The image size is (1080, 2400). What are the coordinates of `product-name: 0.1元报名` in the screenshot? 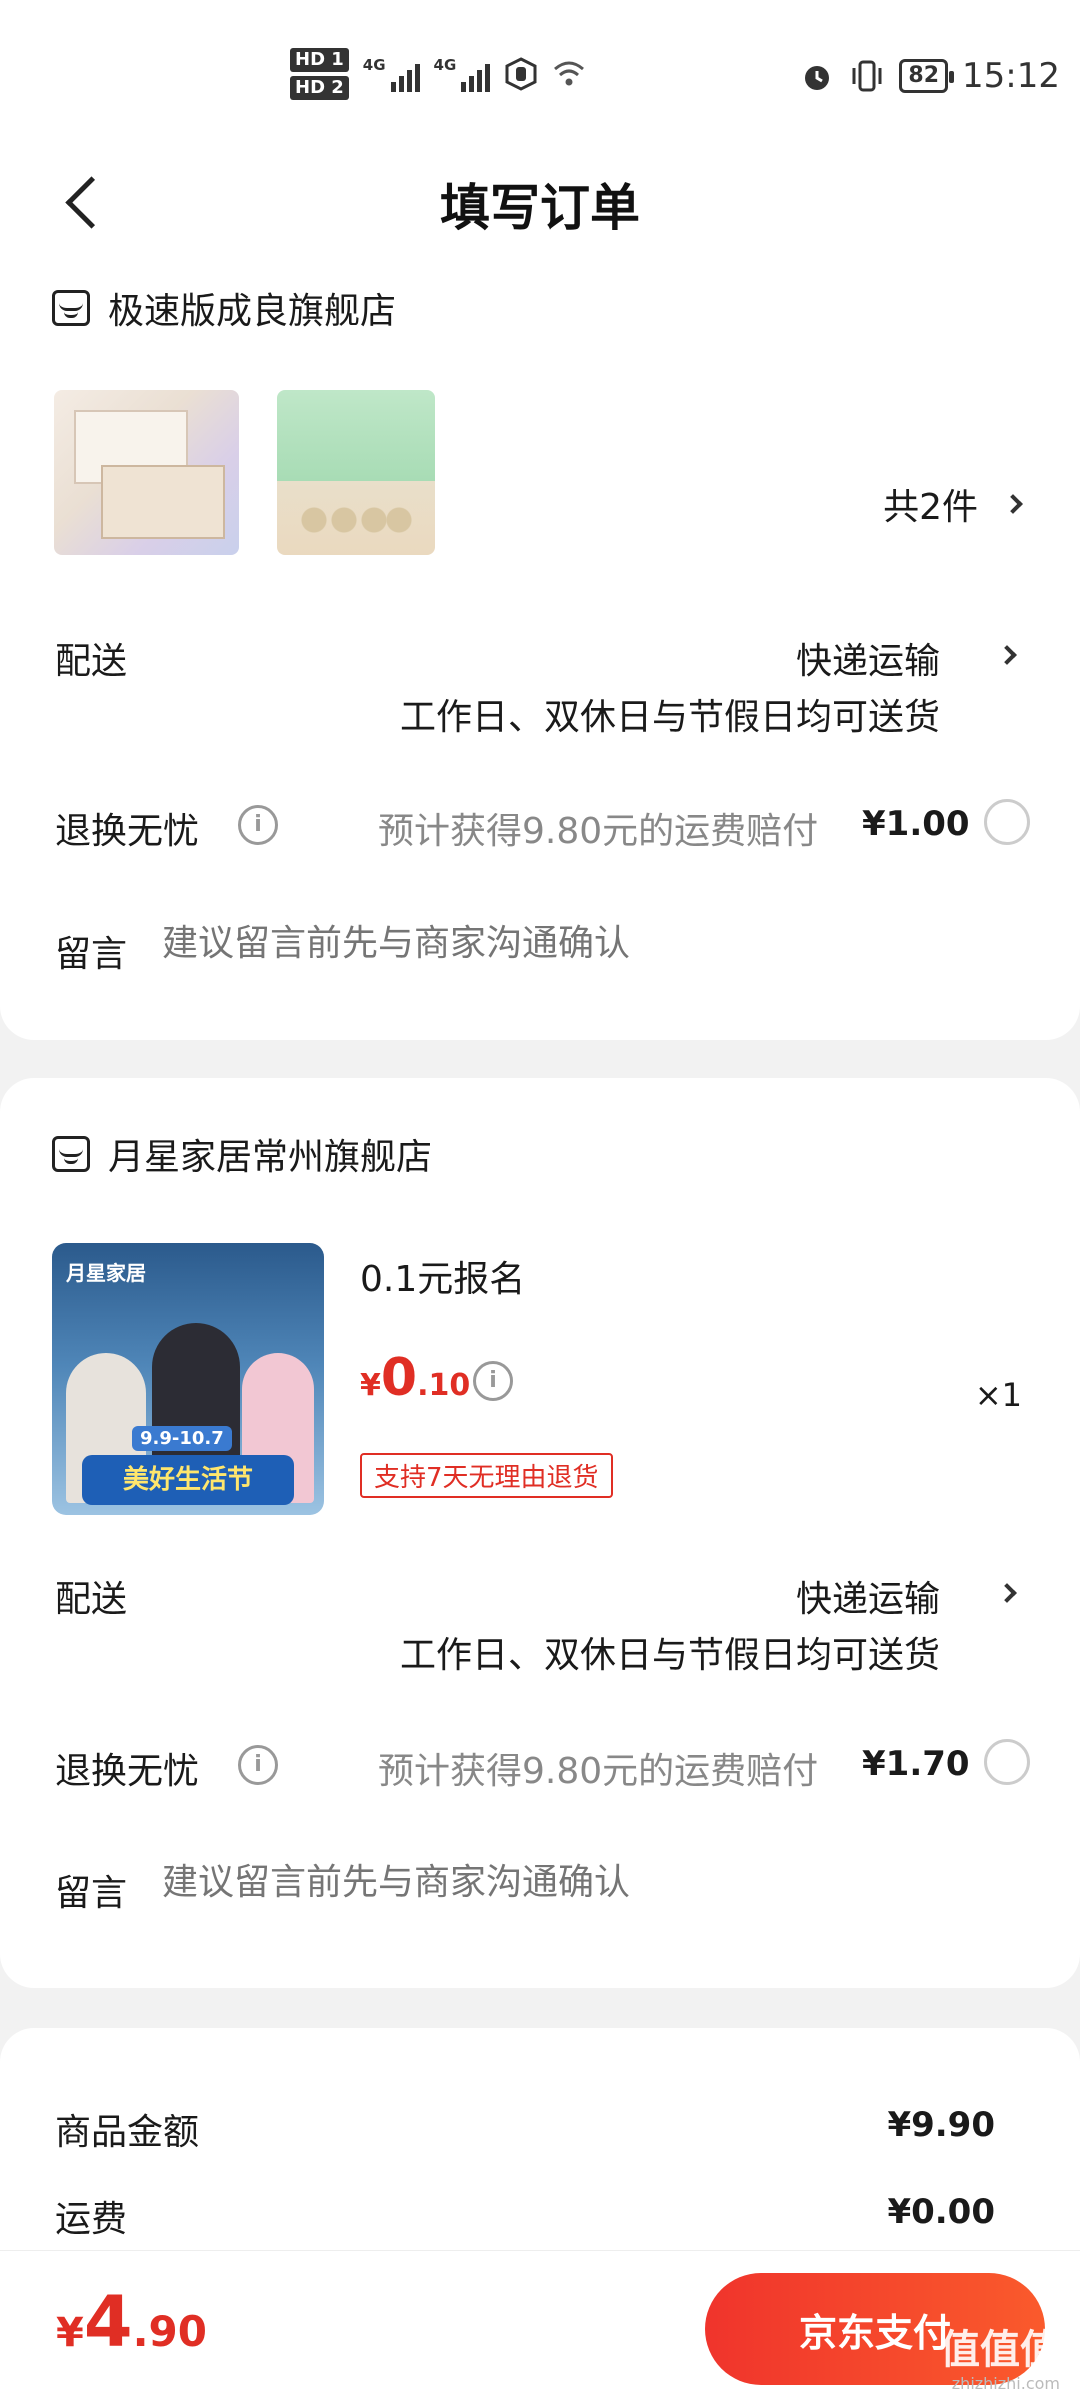 It's located at (443, 1279).